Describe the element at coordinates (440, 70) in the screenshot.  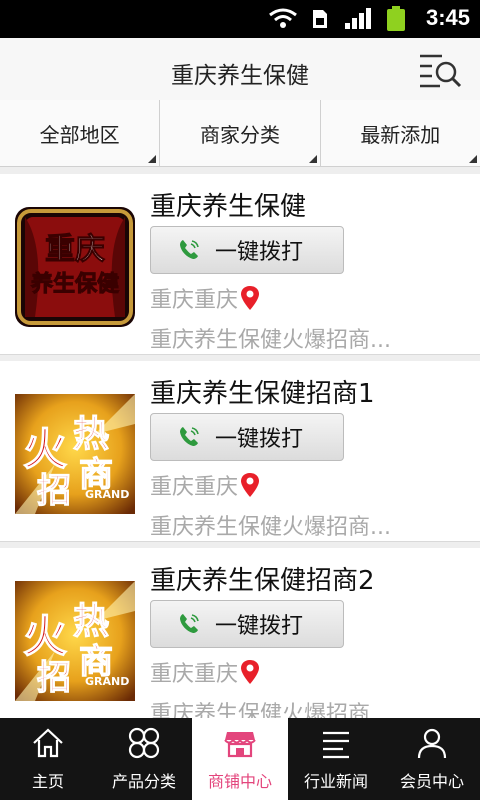
I see `search-list-icon` at that location.